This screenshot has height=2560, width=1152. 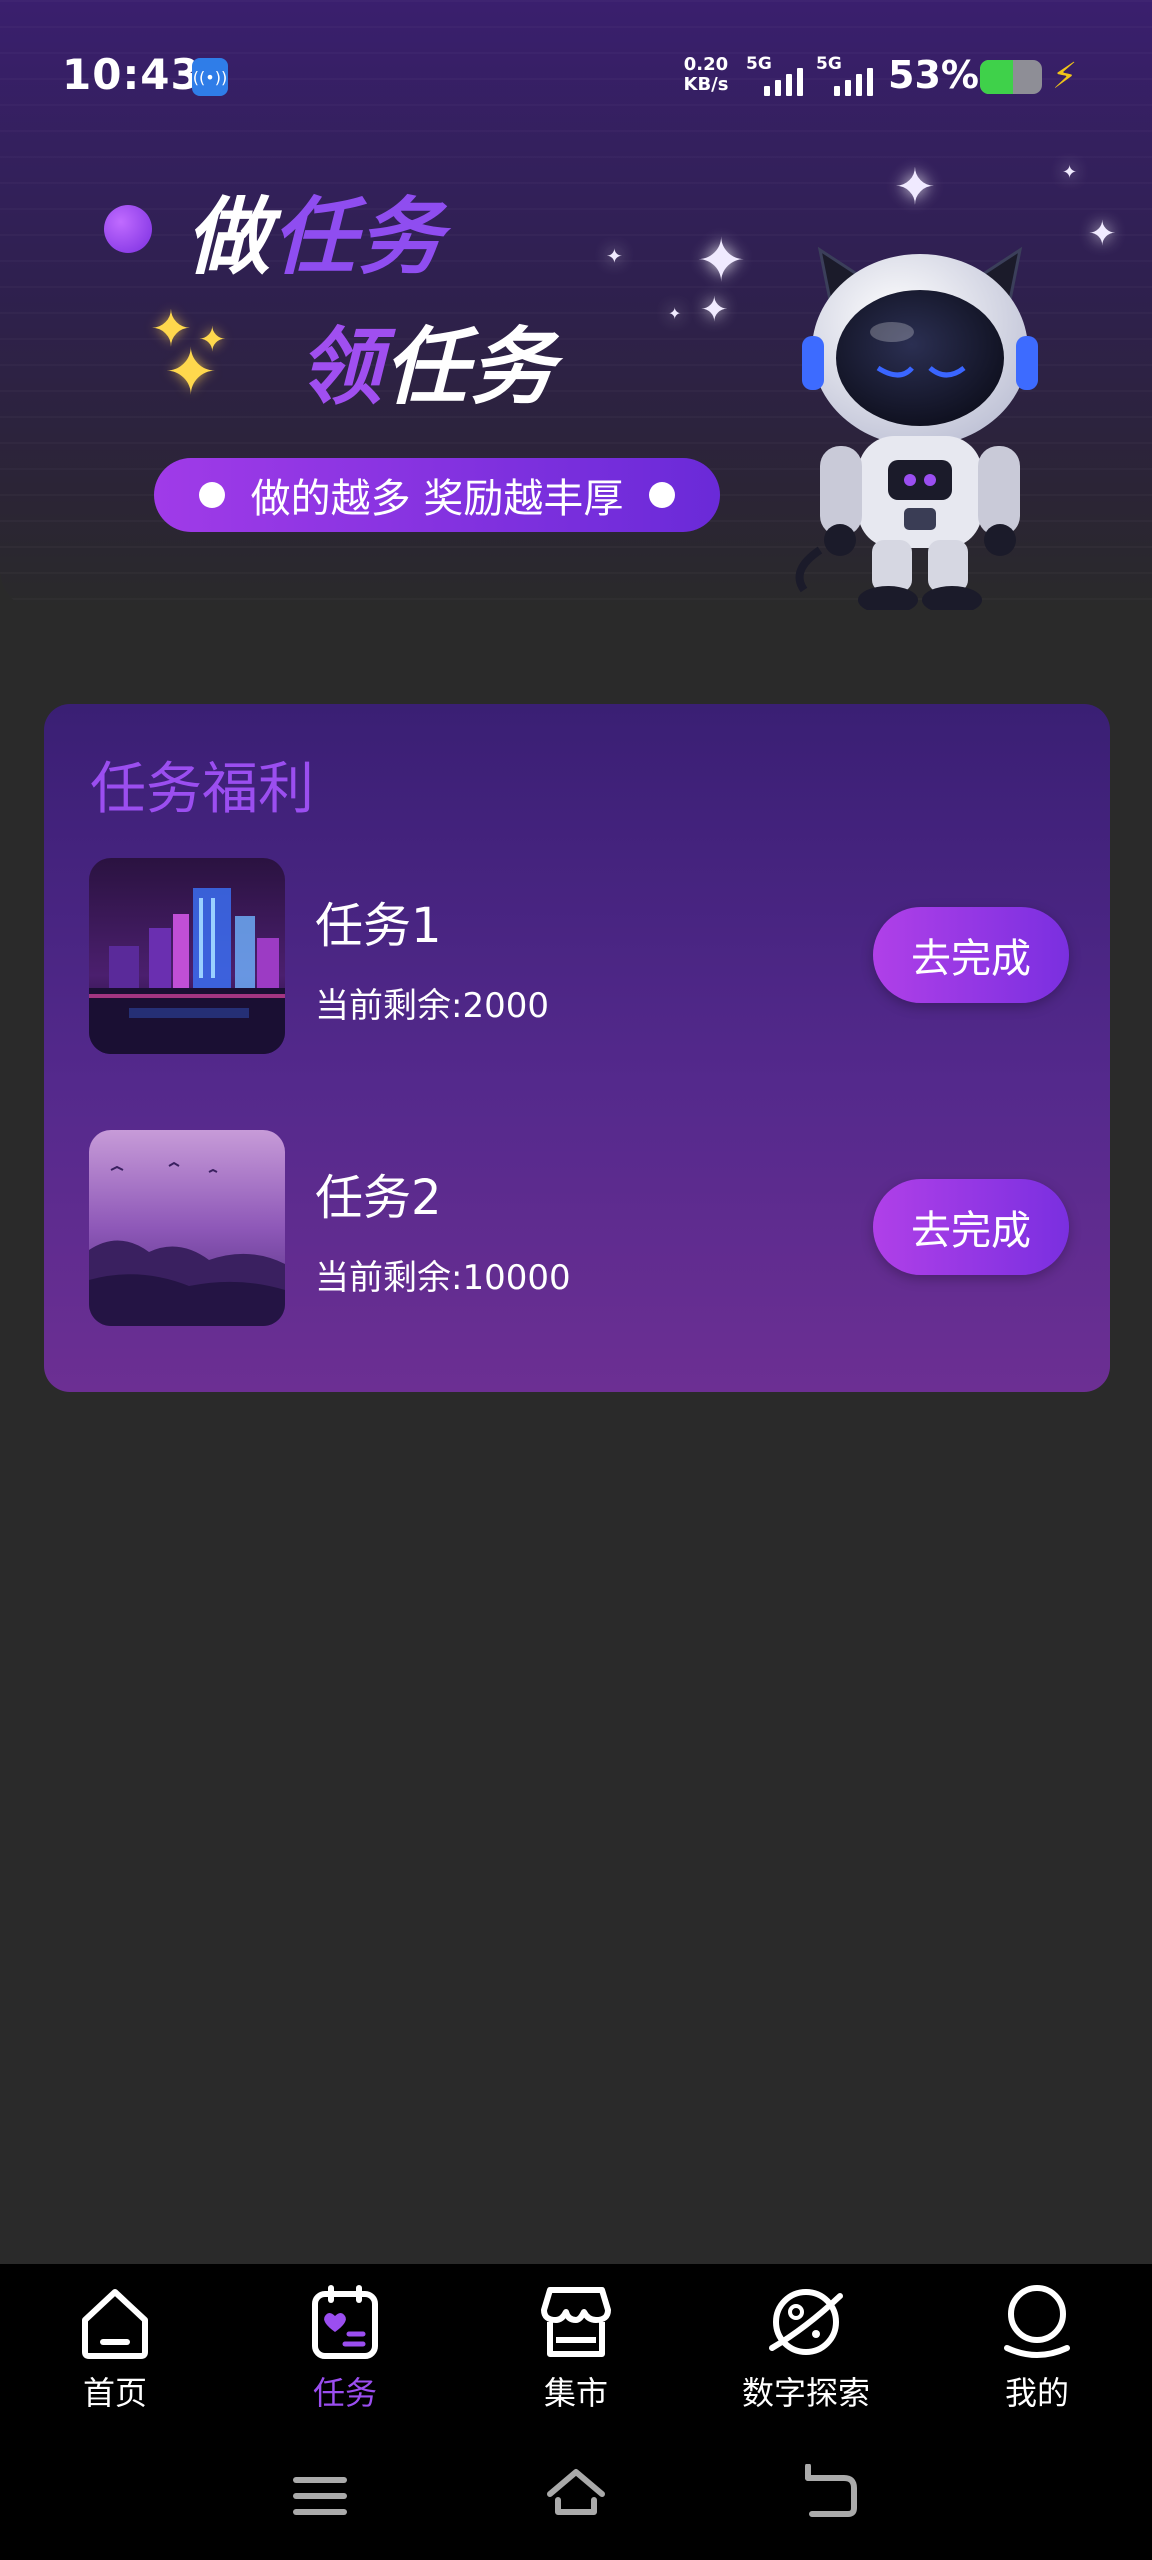 I want to click on nav-item-profile: 我的, so click(x=1037, y=2348).